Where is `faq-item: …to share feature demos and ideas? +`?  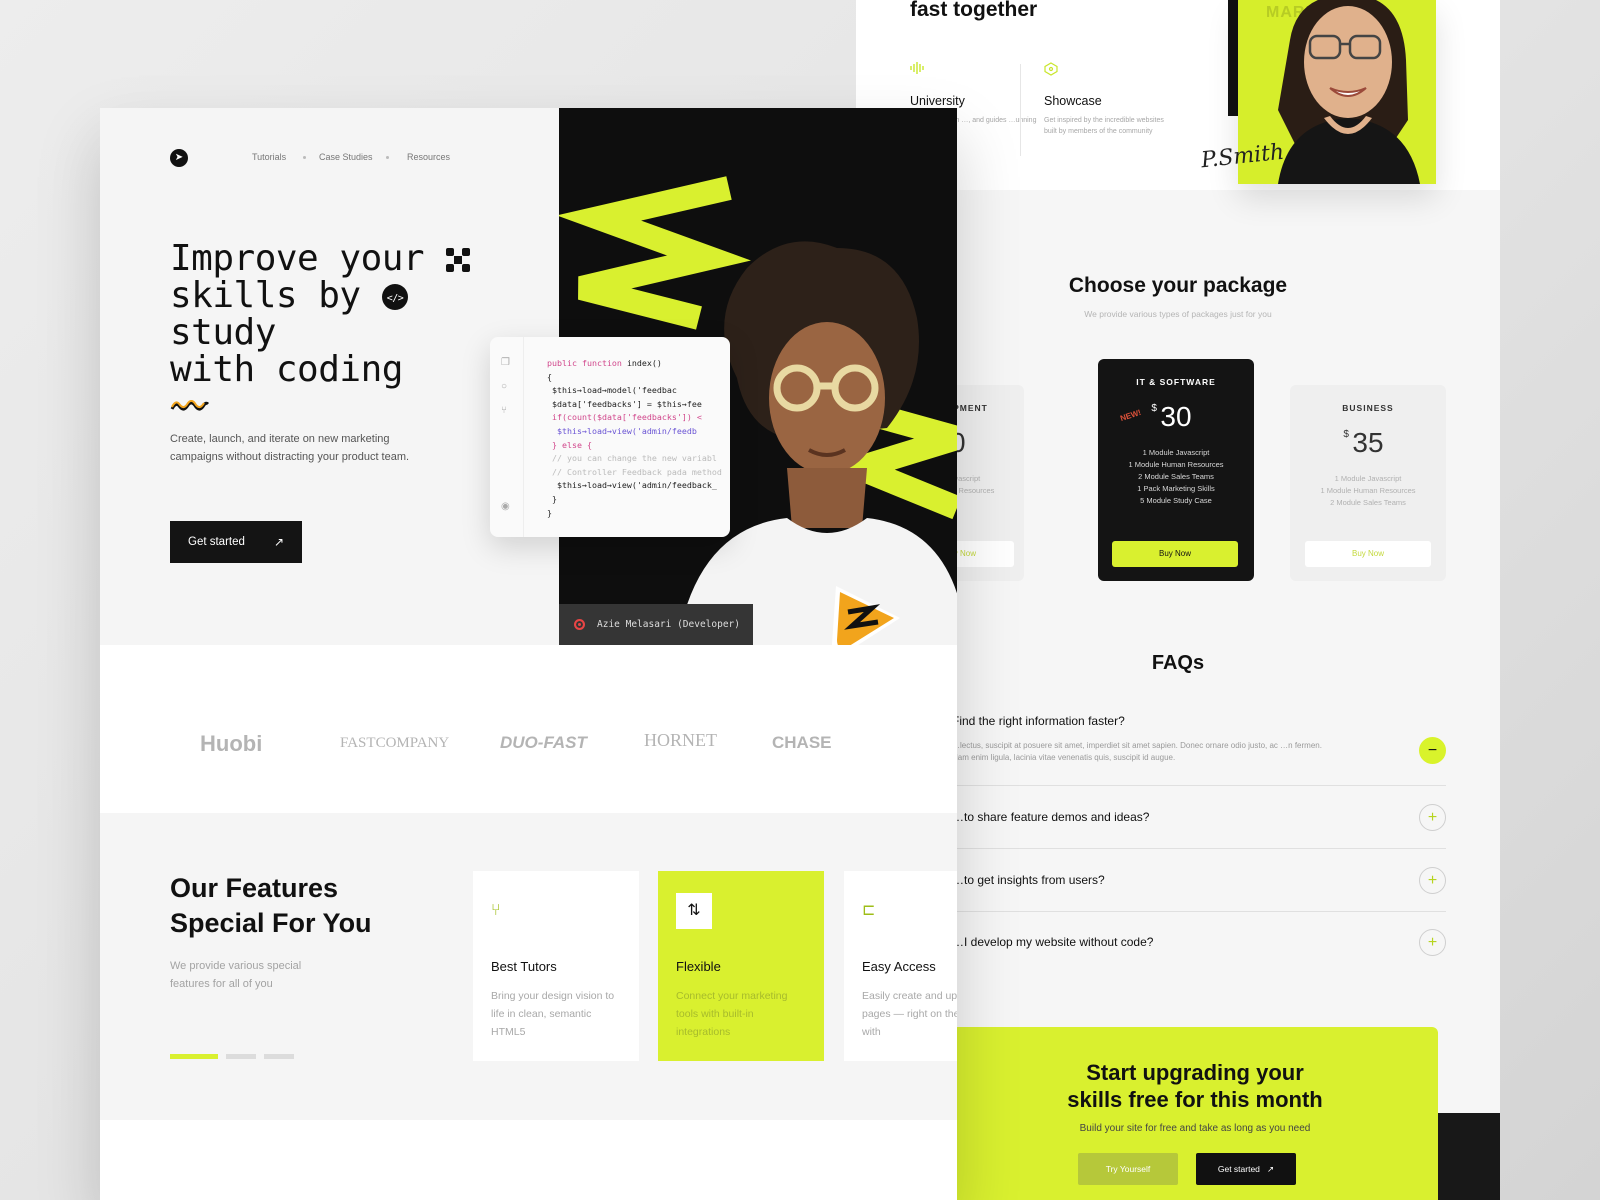 faq-item: …to share feature demos and ideas? + is located at coordinates (1189, 833).